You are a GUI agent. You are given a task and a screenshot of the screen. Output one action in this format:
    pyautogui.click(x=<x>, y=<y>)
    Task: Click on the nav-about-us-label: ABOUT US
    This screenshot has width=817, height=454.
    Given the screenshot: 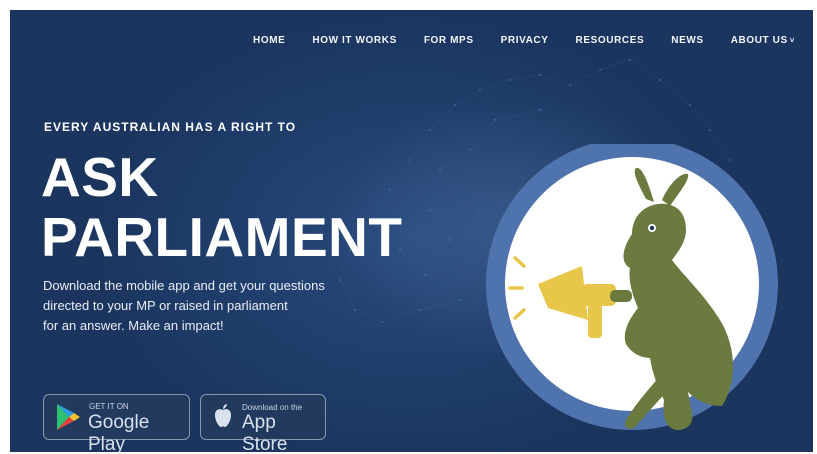 What is the action you would take?
    pyautogui.click(x=759, y=40)
    